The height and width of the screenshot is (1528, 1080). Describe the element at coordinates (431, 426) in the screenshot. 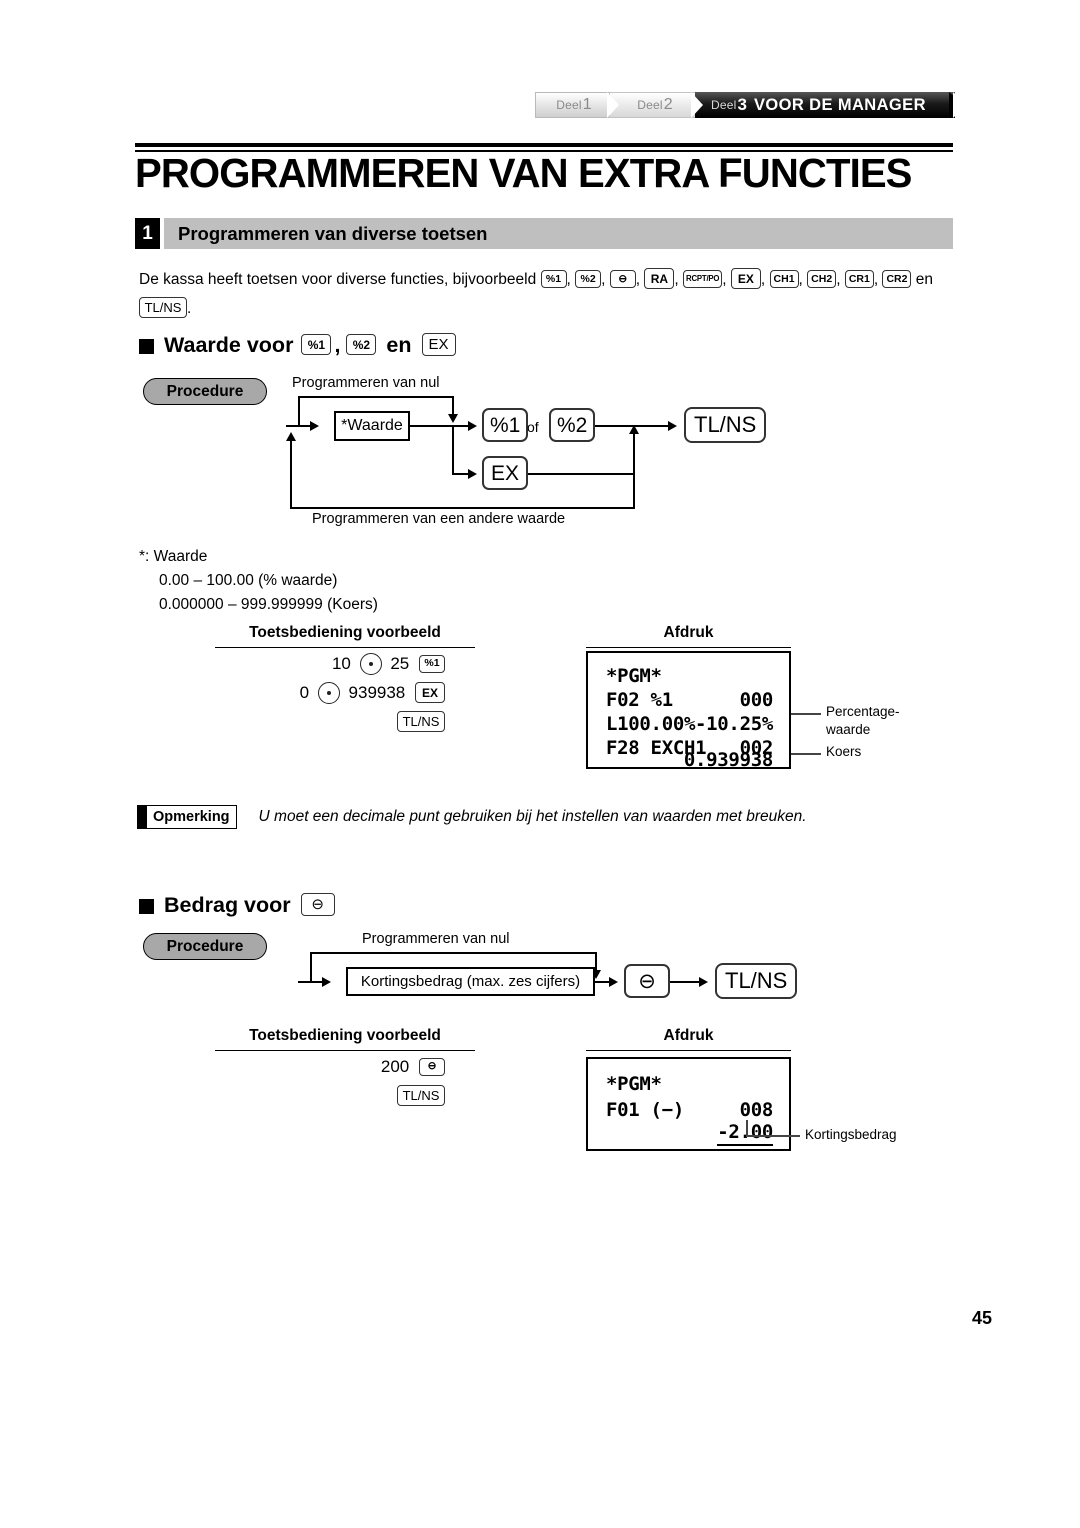

I see `flow1-post-box-line` at that location.